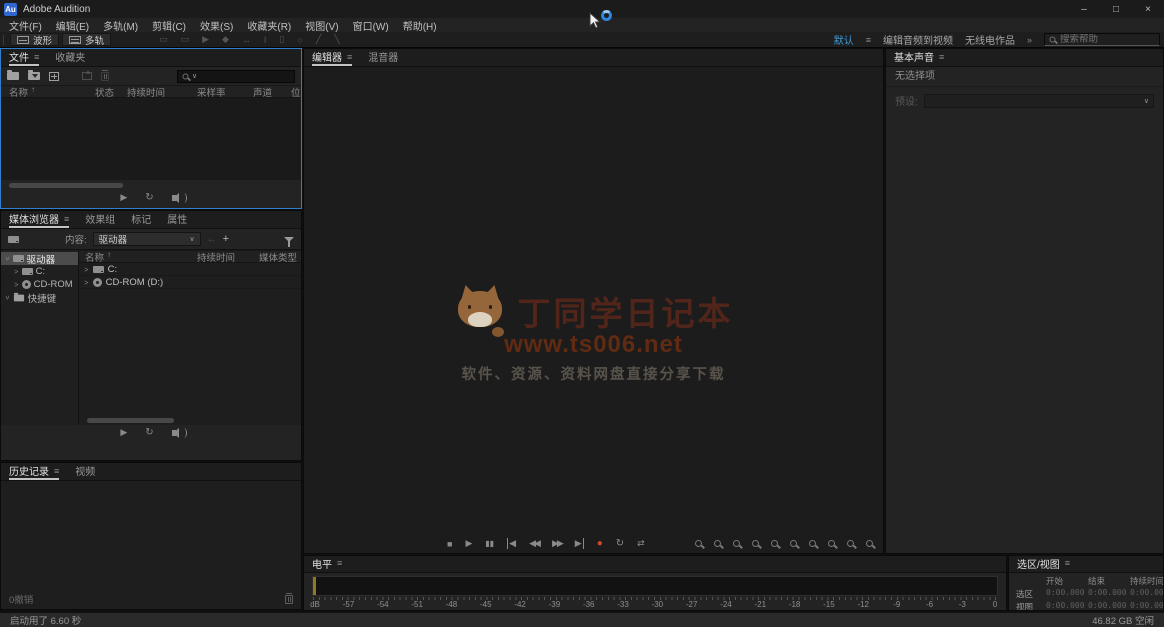 This screenshot has height=627, width=1164. What do you see at coordinates (163, 39) in the screenshot?
I see `spectral-frequency-icon: ▭` at bounding box center [163, 39].